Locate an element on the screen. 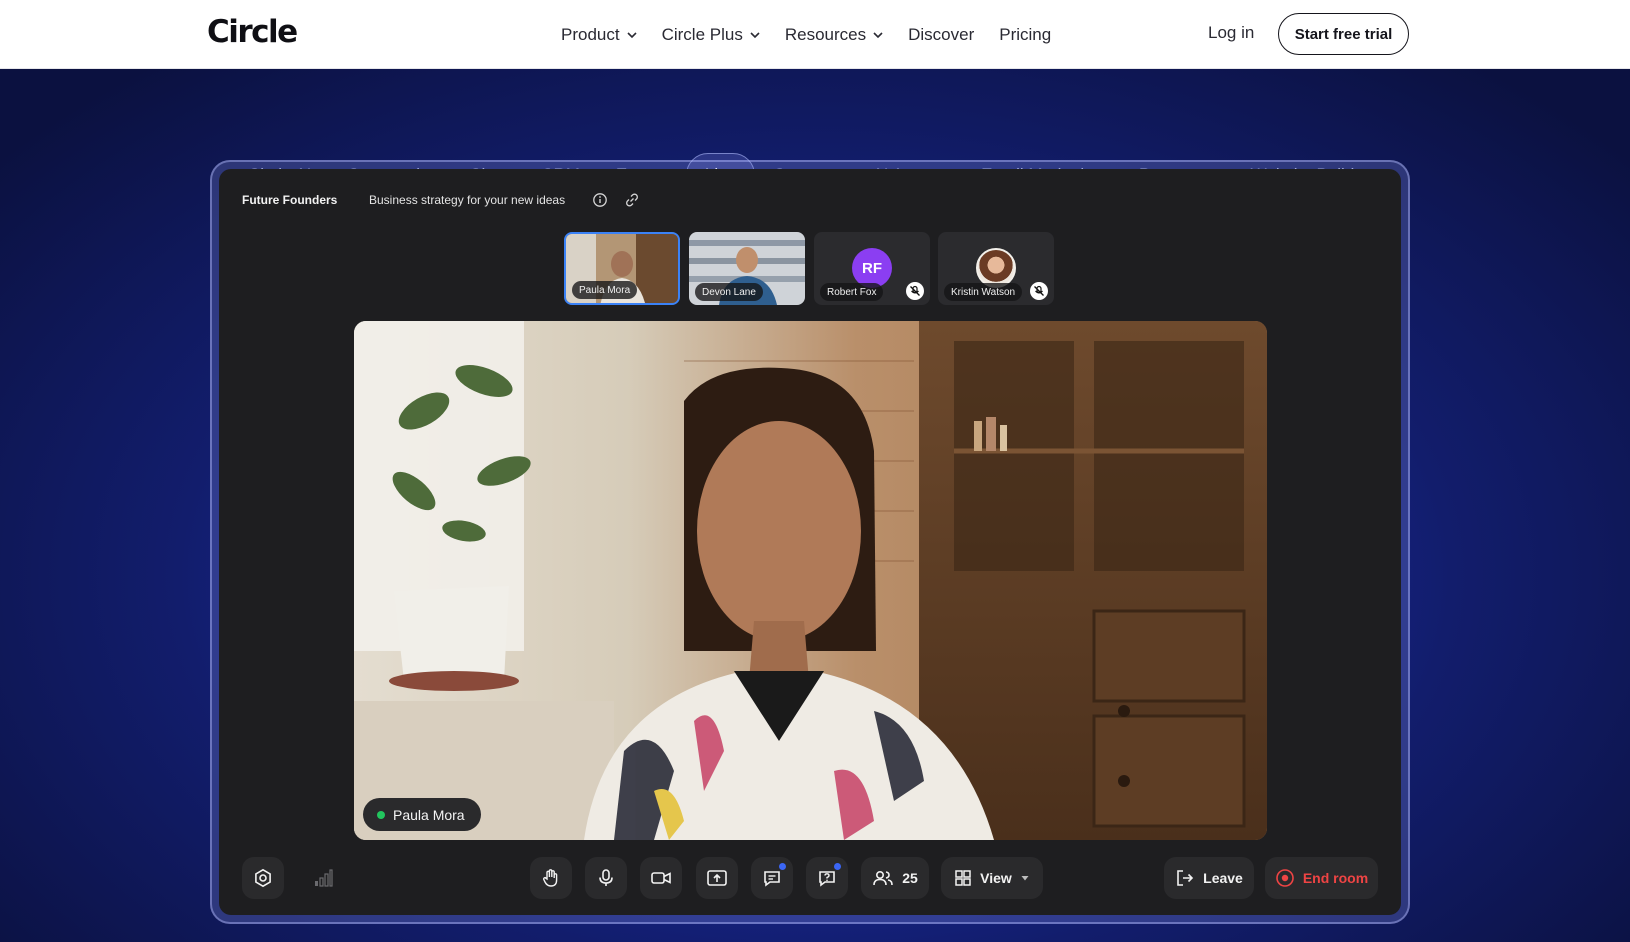  nav-discover-label: Discover is located at coordinates (941, 34).